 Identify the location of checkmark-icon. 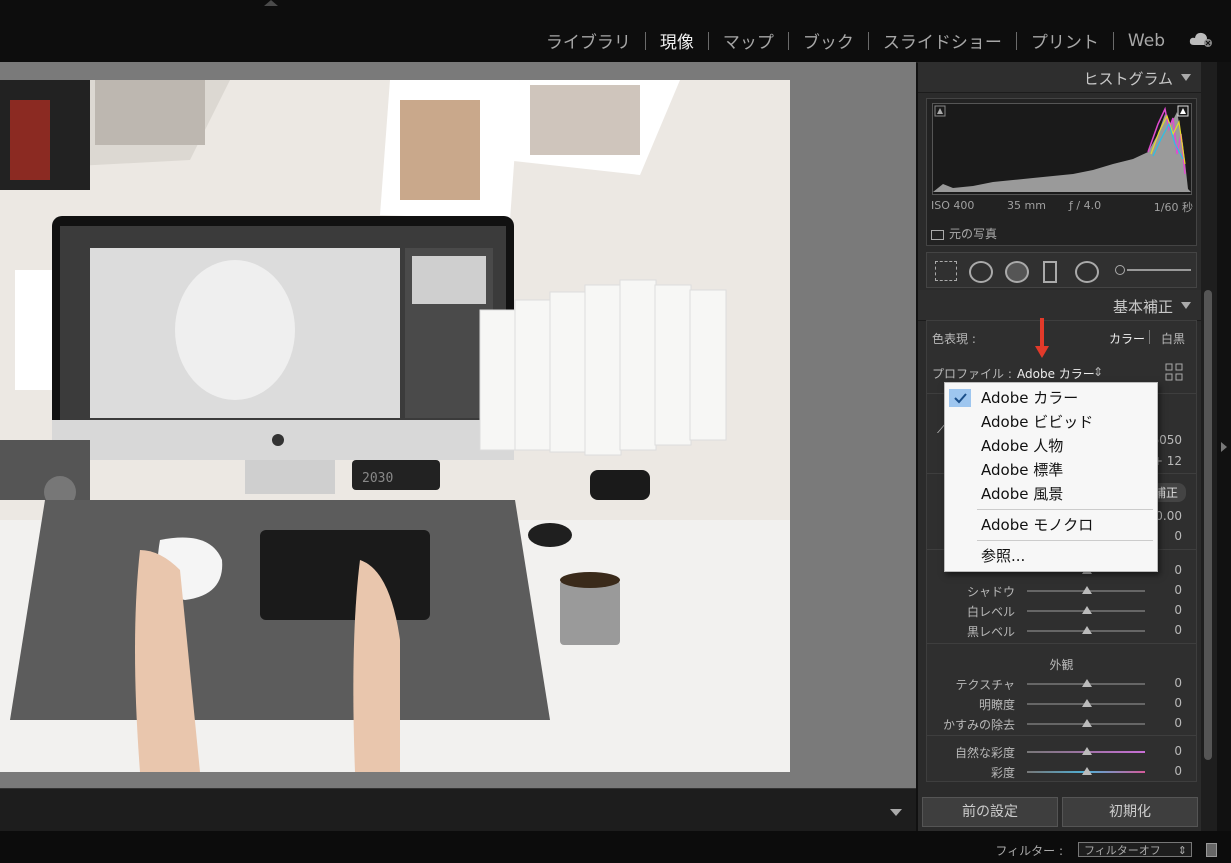
(960, 398).